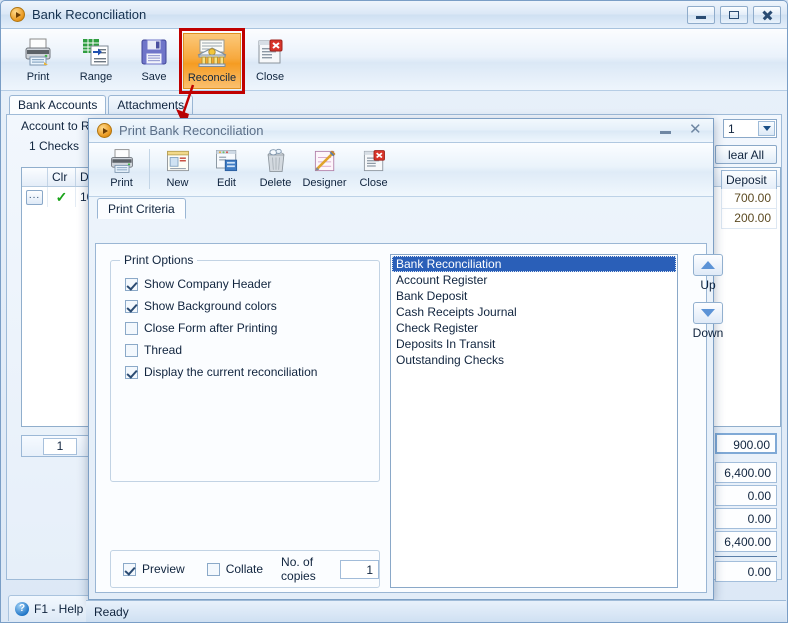 This screenshot has width=788, height=623. What do you see at coordinates (131, 328) in the screenshot?
I see `checkbox-close-form-after-printing` at bounding box center [131, 328].